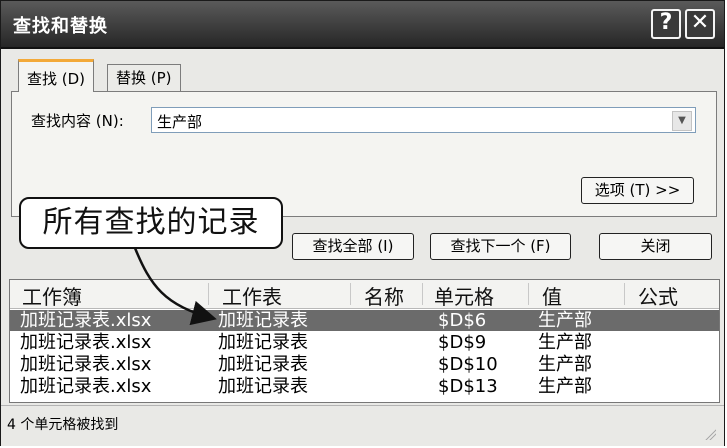 The image size is (727, 448). What do you see at coordinates (658, 295) in the screenshot?
I see `column-header-formula: 公式` at bounding box center [658, 295].